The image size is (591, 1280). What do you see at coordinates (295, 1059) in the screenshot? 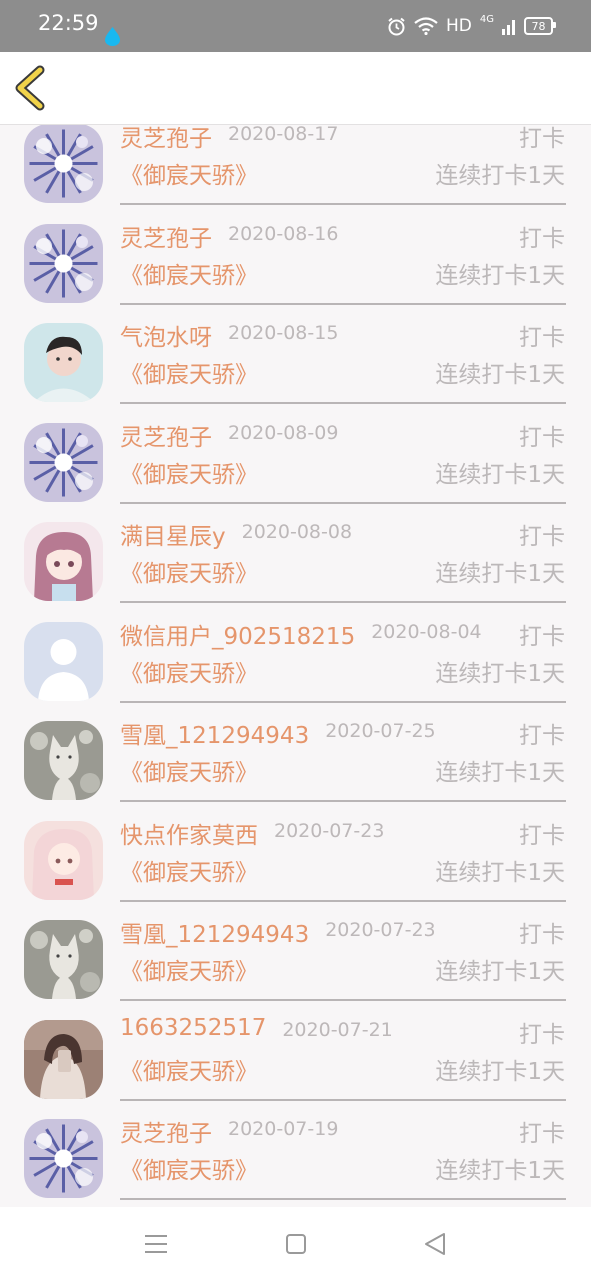
I see `checkin-row: 1663252517 2020-07-21 打卡《御宸天骄》 连续打卡1天` at bounding box center [295, 1059].